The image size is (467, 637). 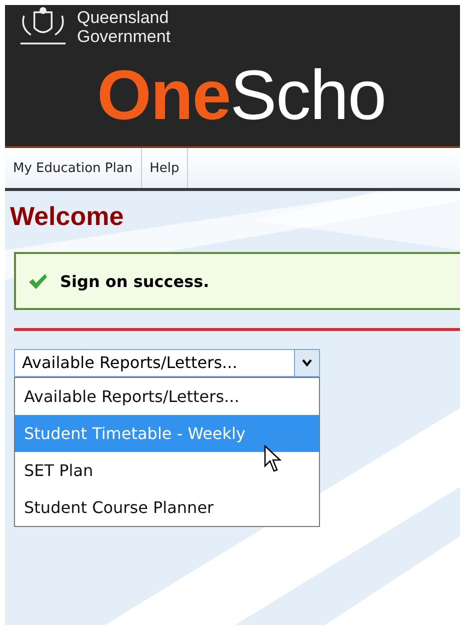 What do you see at coordinates (167, 507) in the screenshot?
I see `dropdown-option: Student Course Planner` at bounding box center [167, 507].